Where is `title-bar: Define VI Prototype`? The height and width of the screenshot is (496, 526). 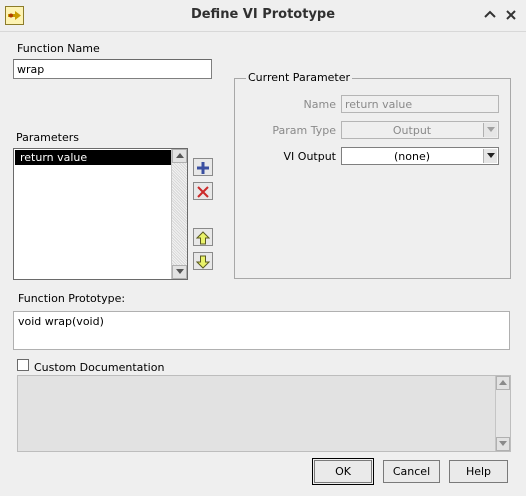 title-bar: Define VI Prototype is located at coordinates (263, 16).